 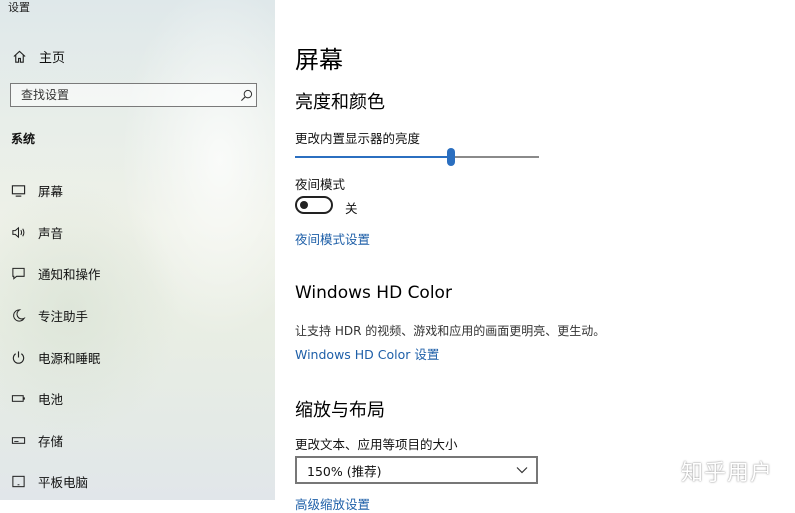 What do you see at coordinates (450, 331) in the screenshot?
I see `hdr-description: 让支持 HDR 的视频、游戏和应用的画面更明亮、更生动。` at bounding box center [450, 331].